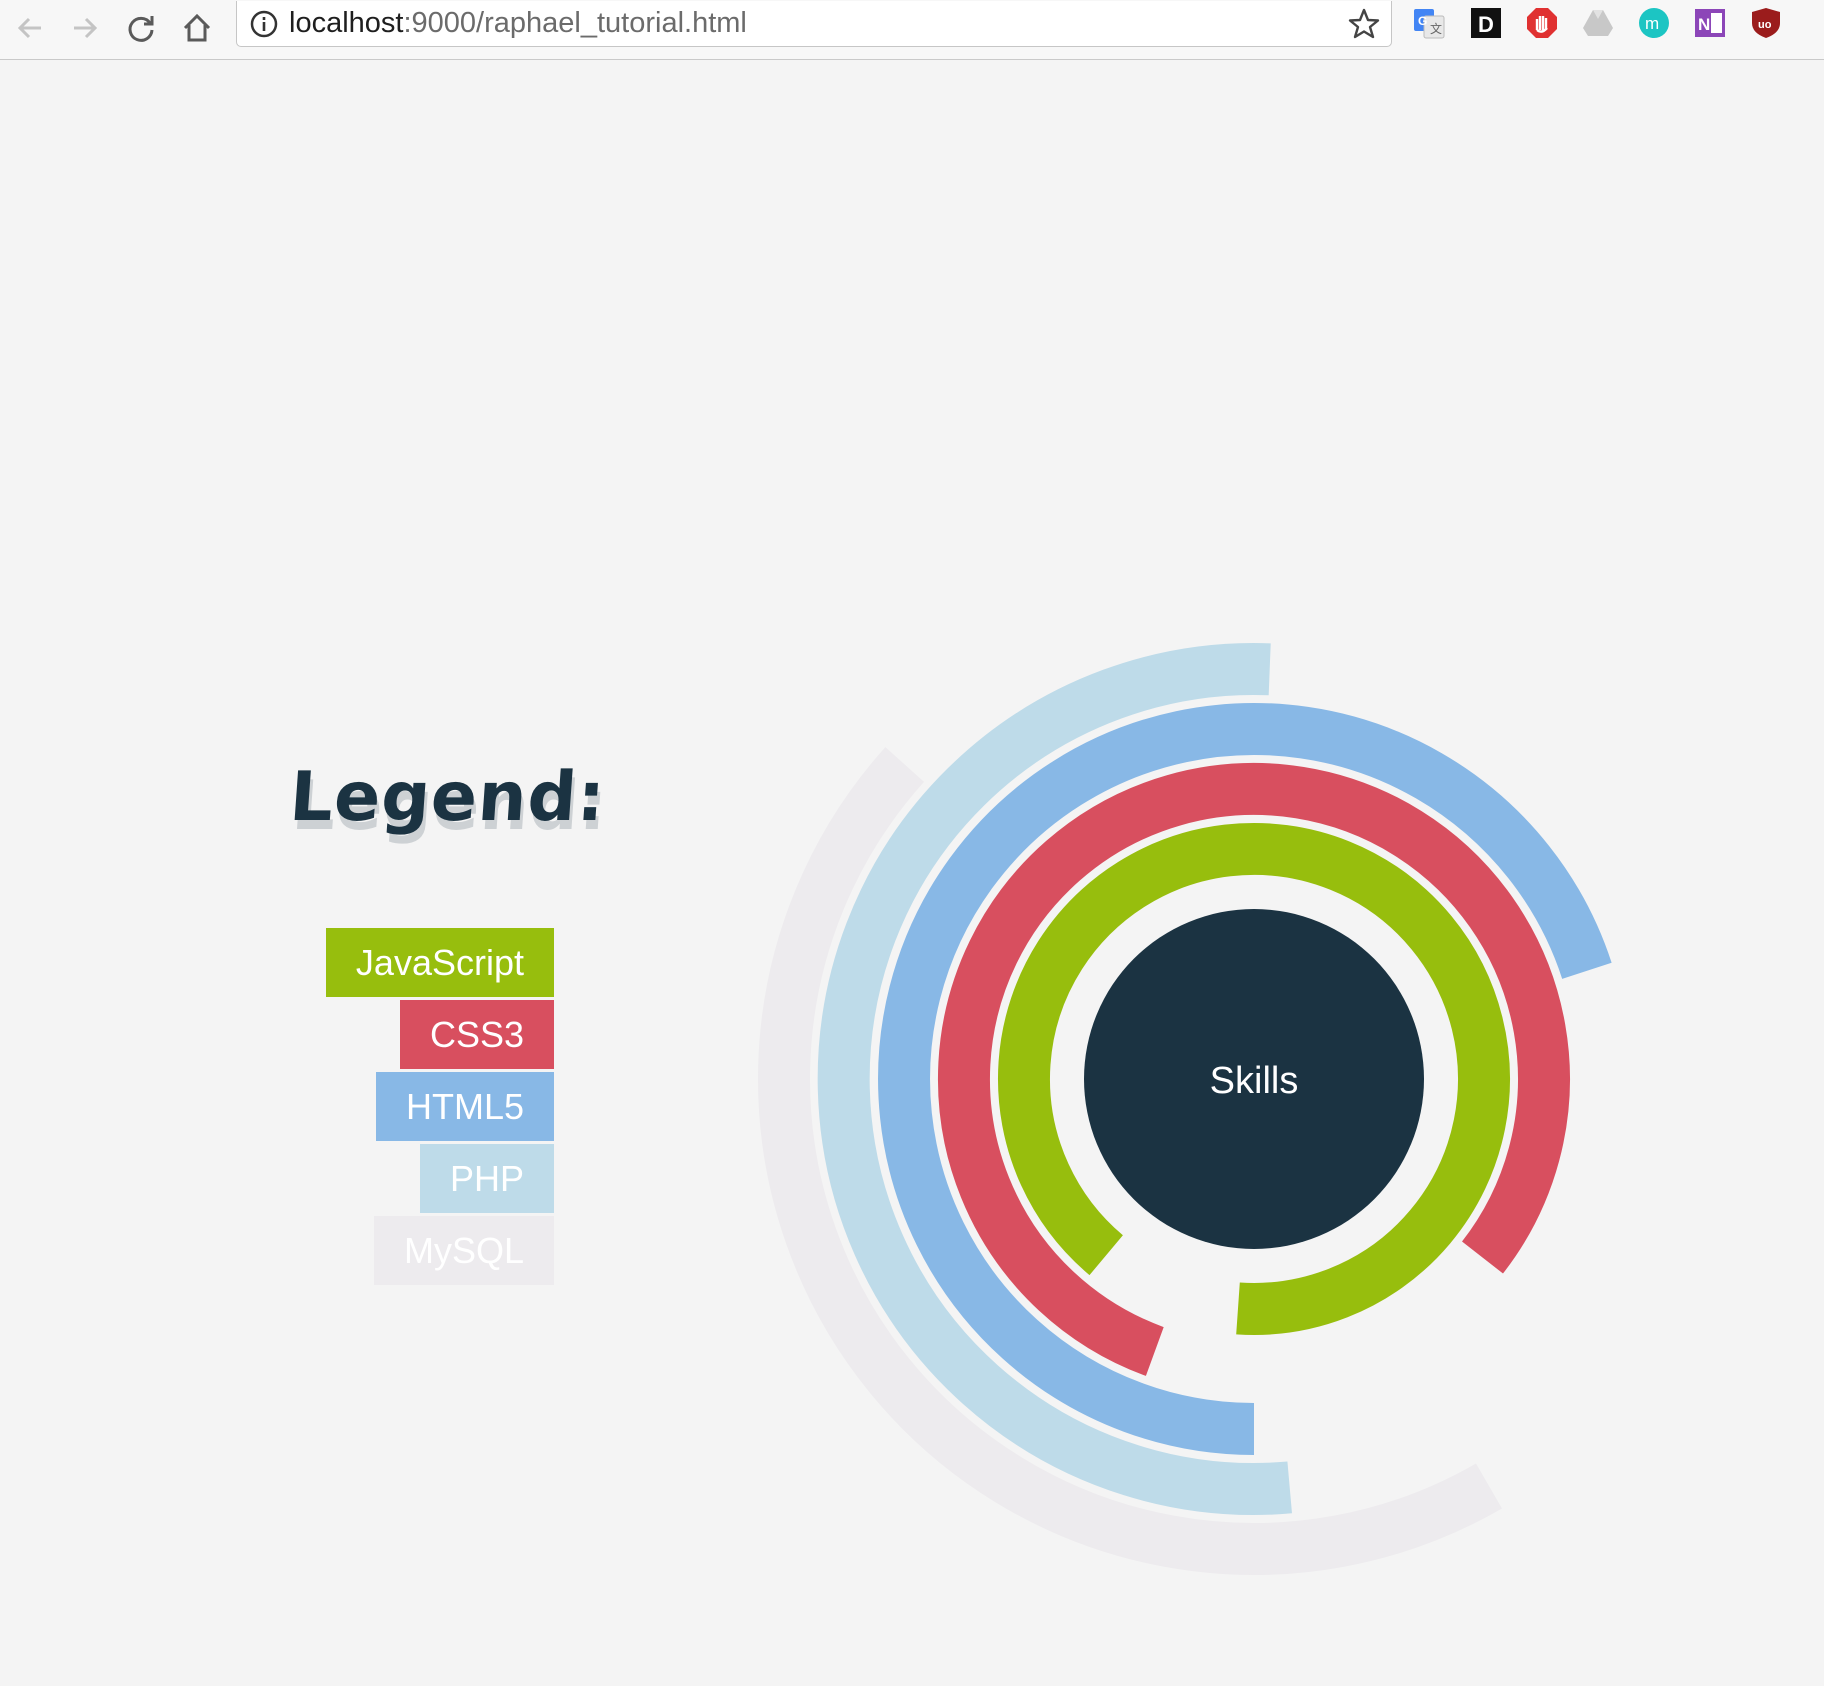  Describe the element at coordinates (1254, 1081) in the screenshot. I see `center-label: Skills` at that location.